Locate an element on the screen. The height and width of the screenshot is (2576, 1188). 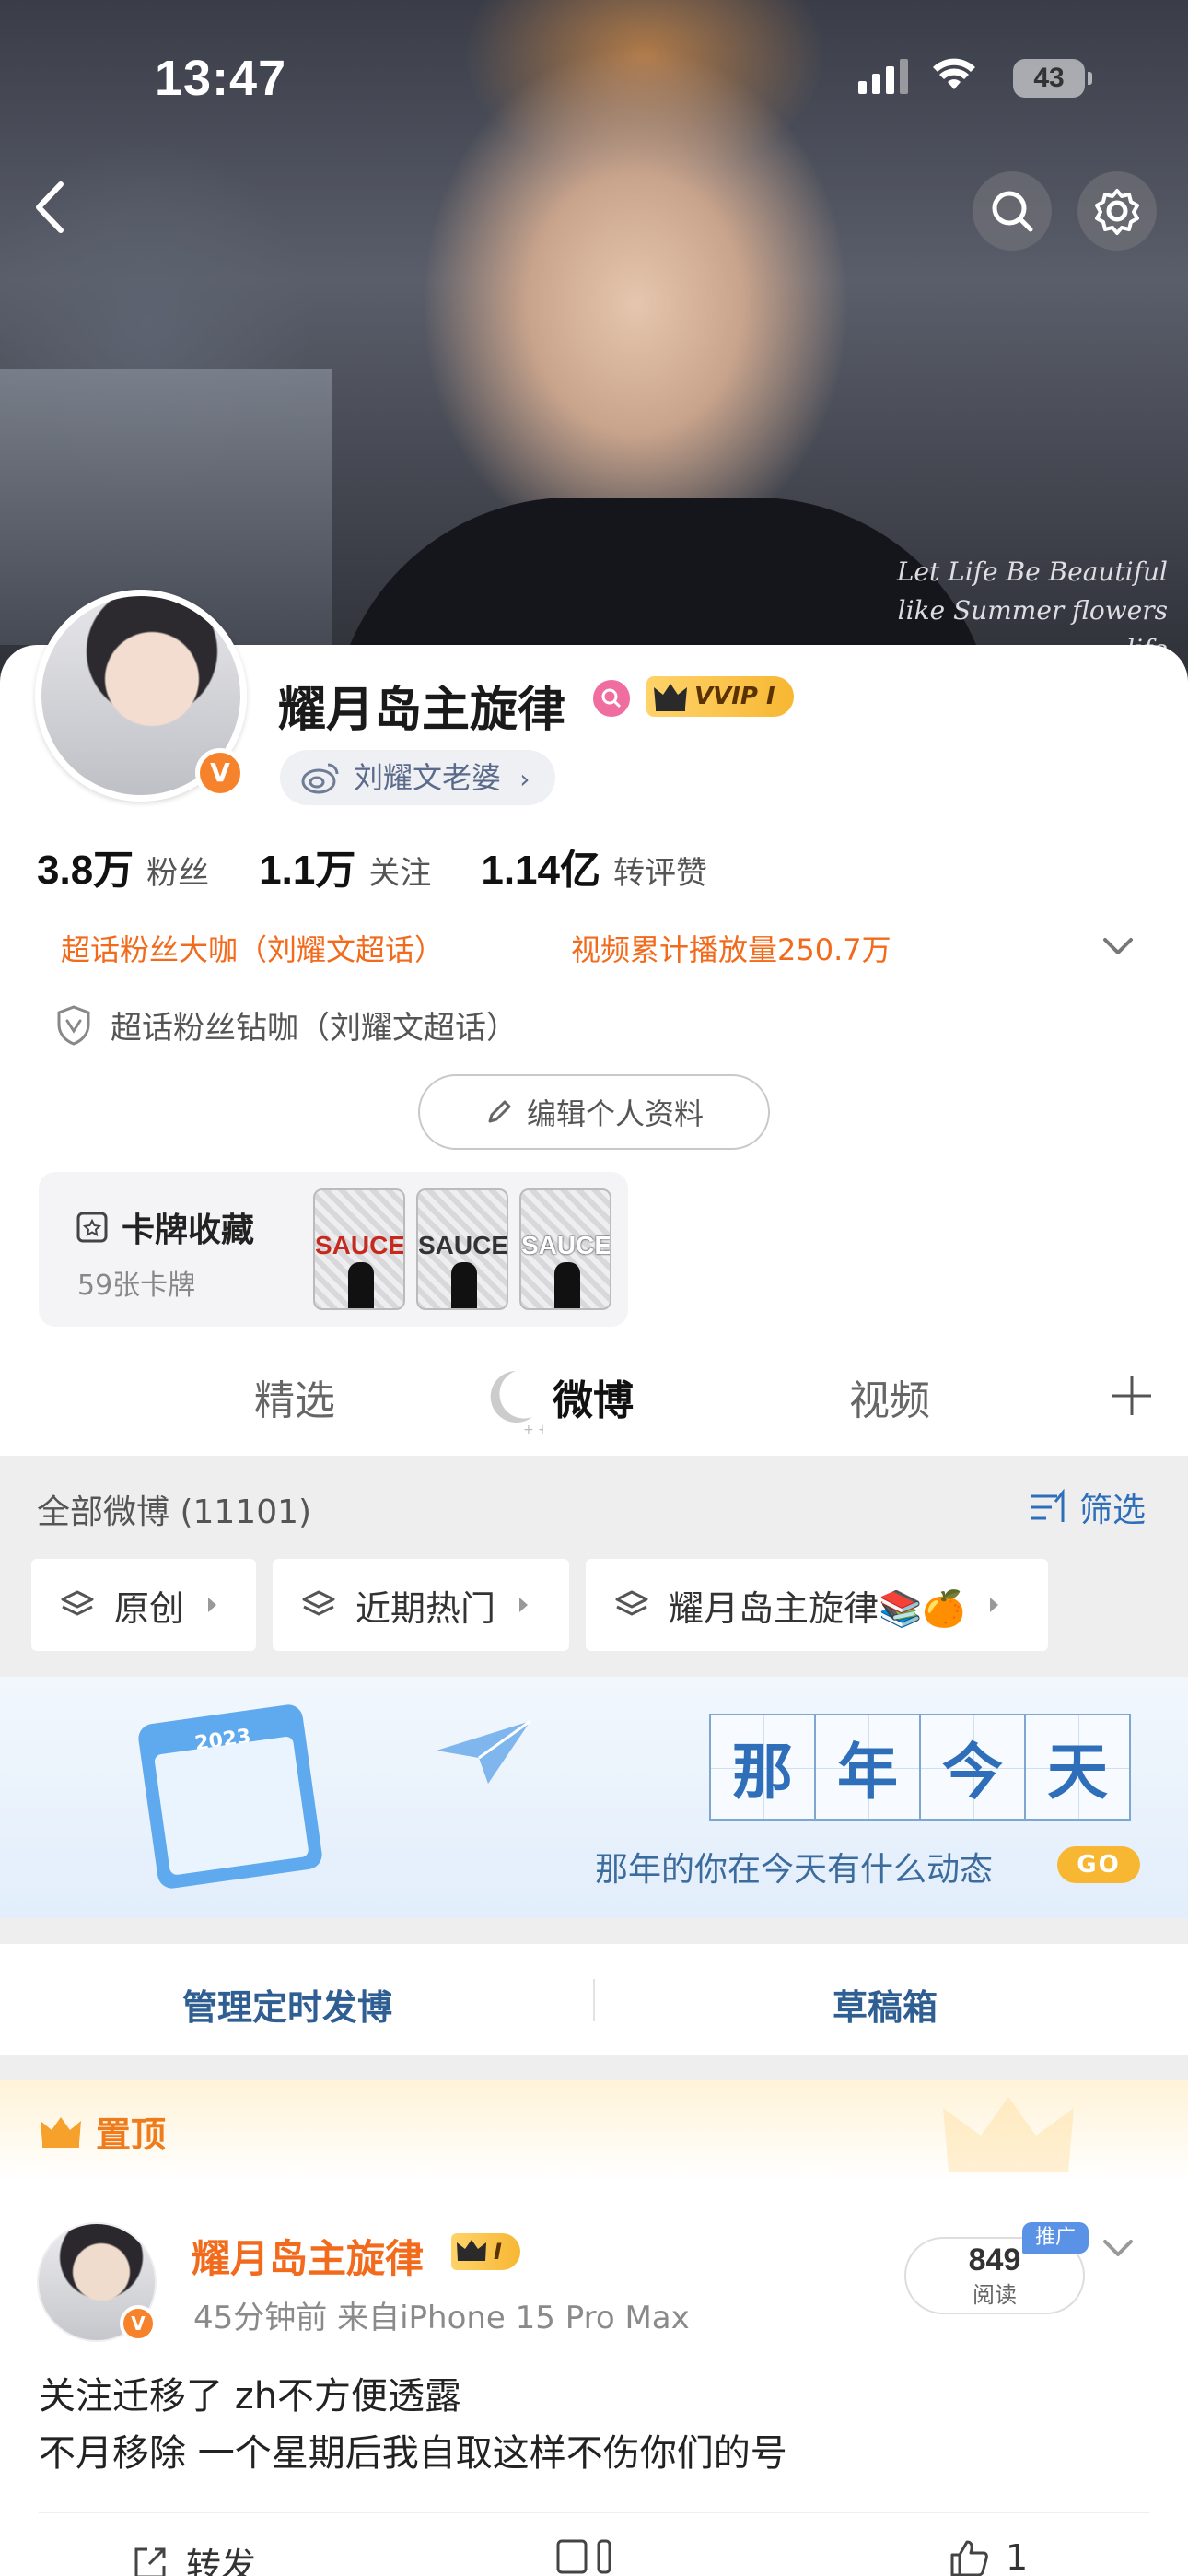
moon-icon: + + . is located at coordinates (516, 1404).